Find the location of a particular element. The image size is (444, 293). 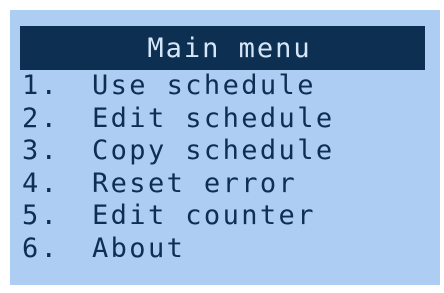

menu-item-number: 1. is located at coordinates (41, 85).